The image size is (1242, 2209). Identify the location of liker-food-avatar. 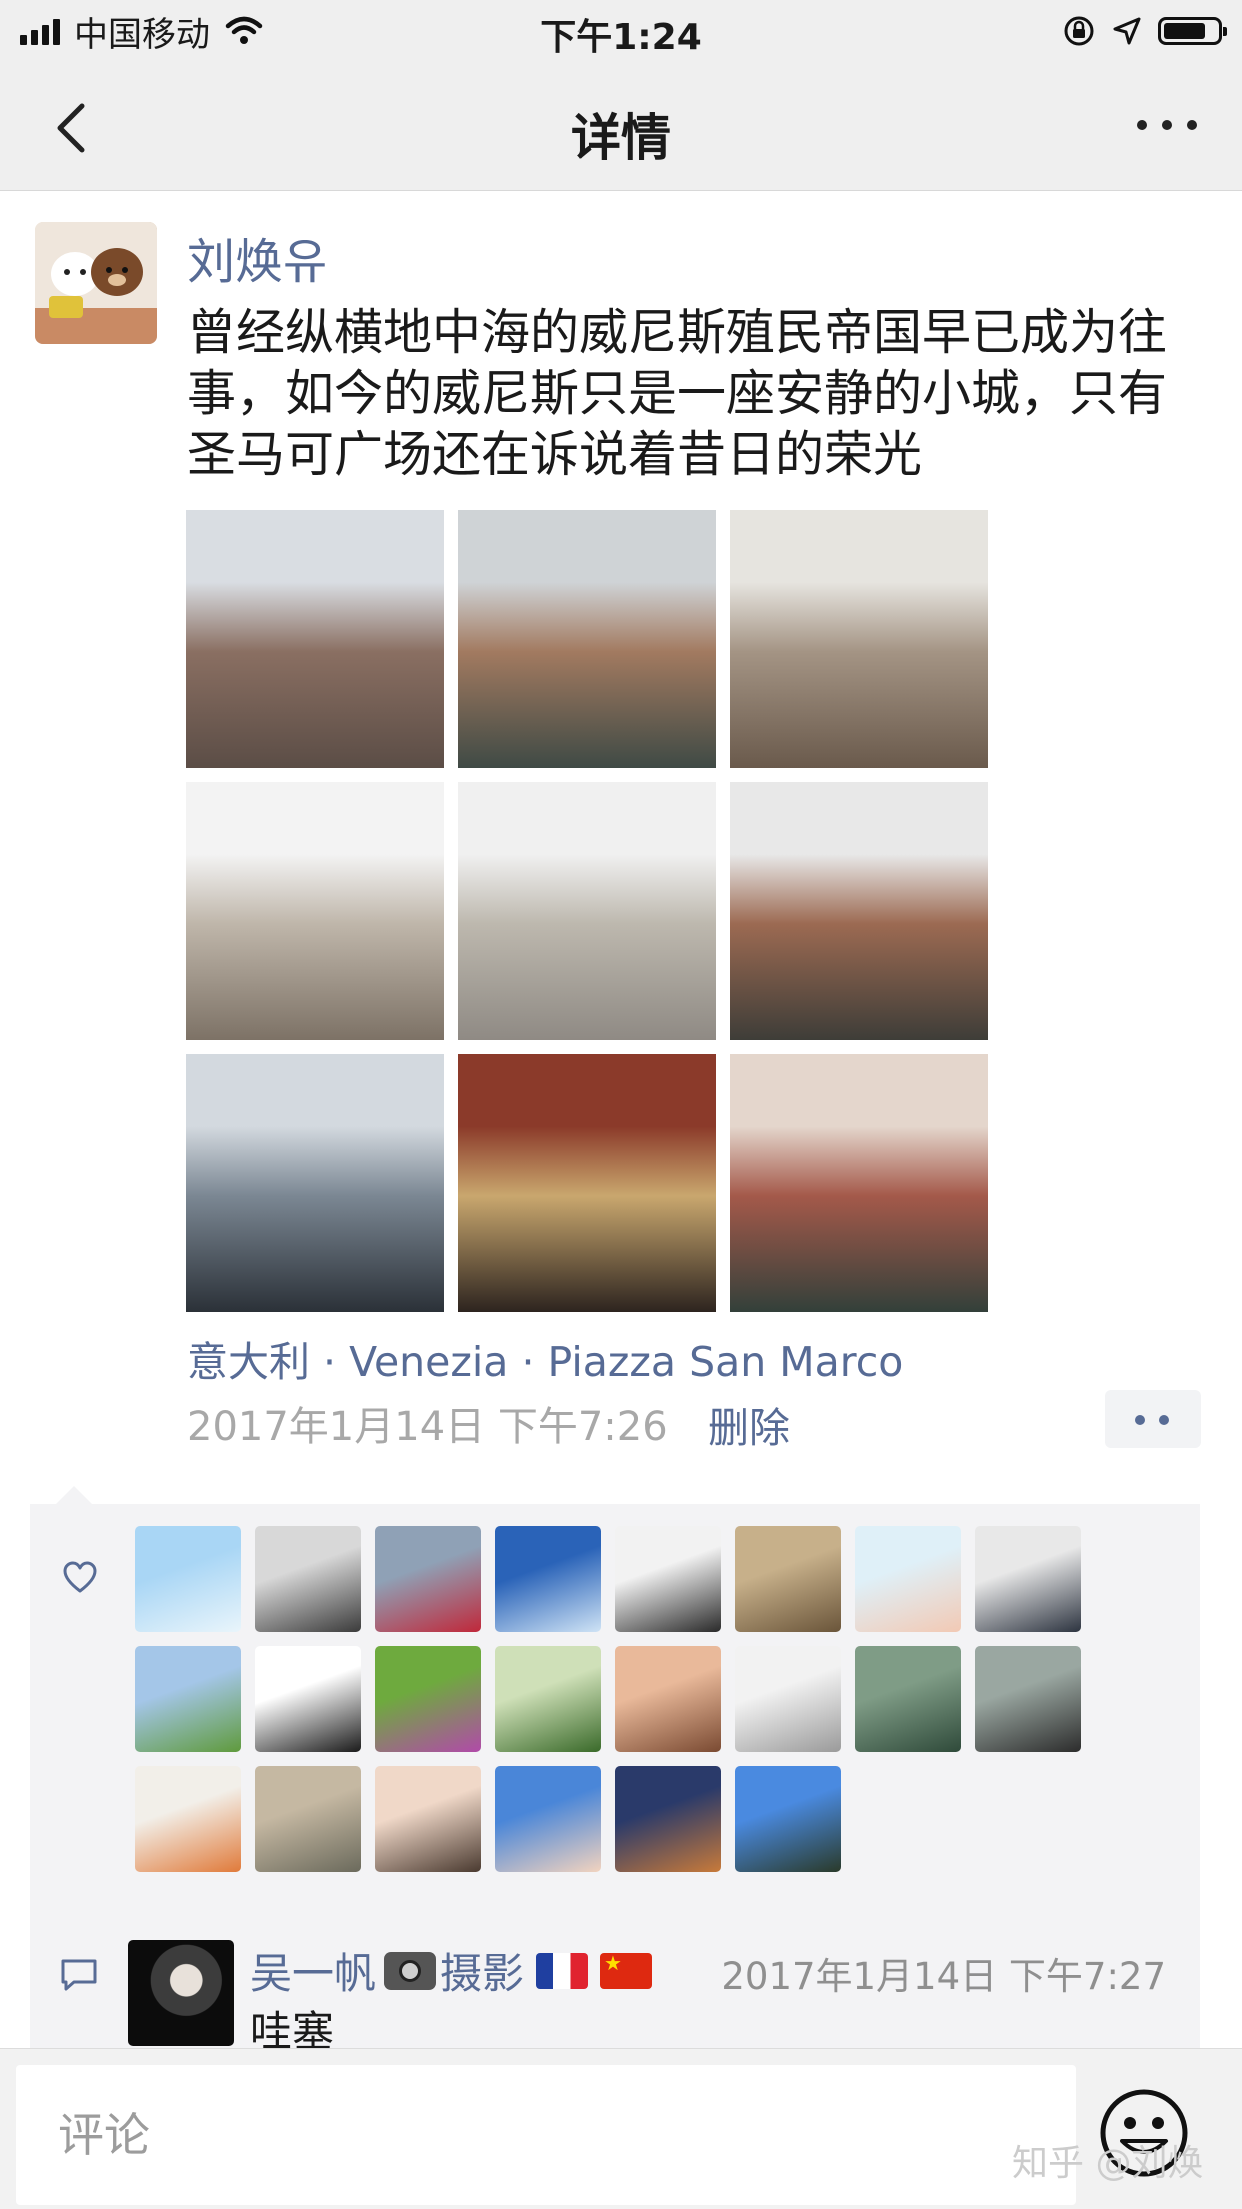
(668, 1819).